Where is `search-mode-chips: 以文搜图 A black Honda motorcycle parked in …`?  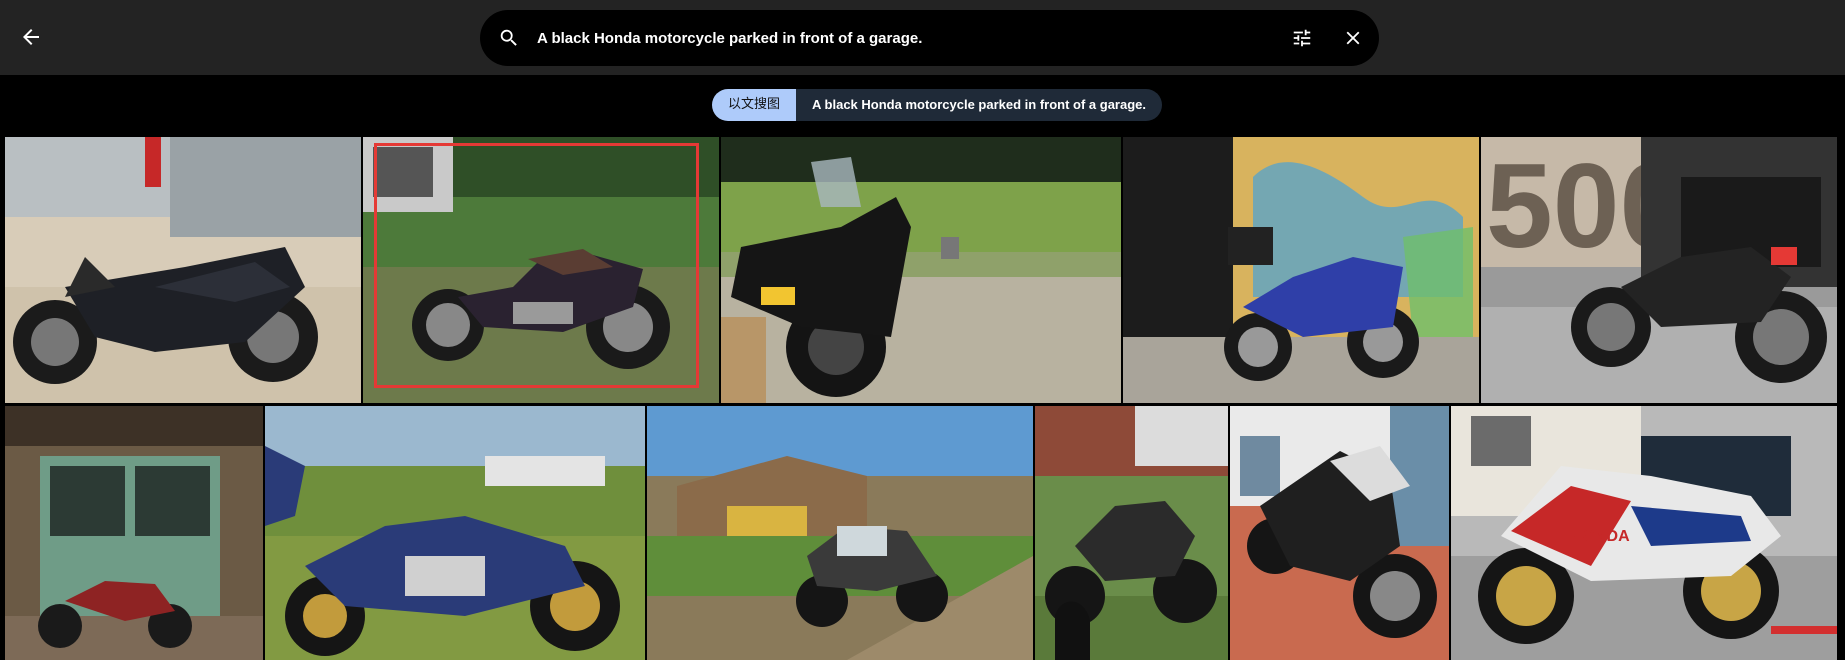 search-mode-chips: 以文搜图 A black Honda motorcycle parked in … is located at coordinates (937, 105).